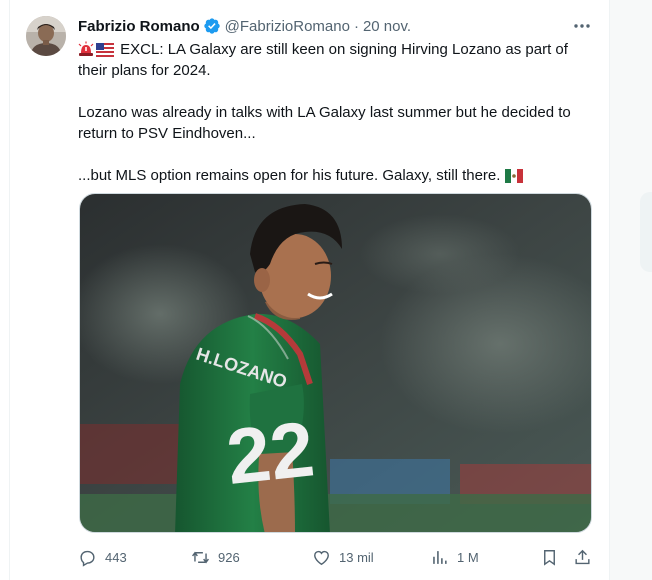 This screenshot has height=580, width=652. I want to click on views-button: 1 M, so click(454, 557).